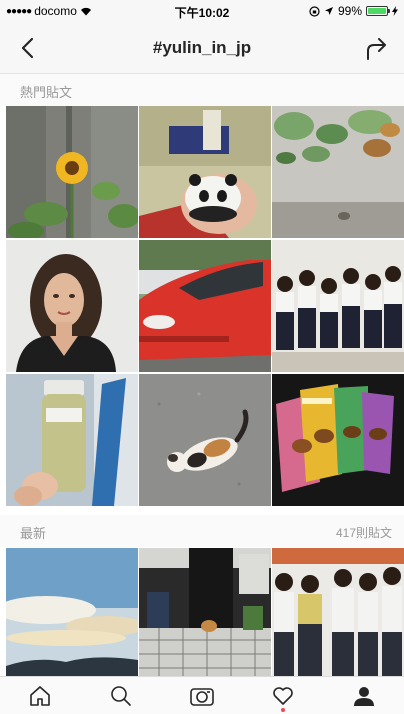  What do you see at coordinates (202, 90) in the screenshot?
I see `top-posts-header: 熱門貼文` at bounding box center [202, 90].